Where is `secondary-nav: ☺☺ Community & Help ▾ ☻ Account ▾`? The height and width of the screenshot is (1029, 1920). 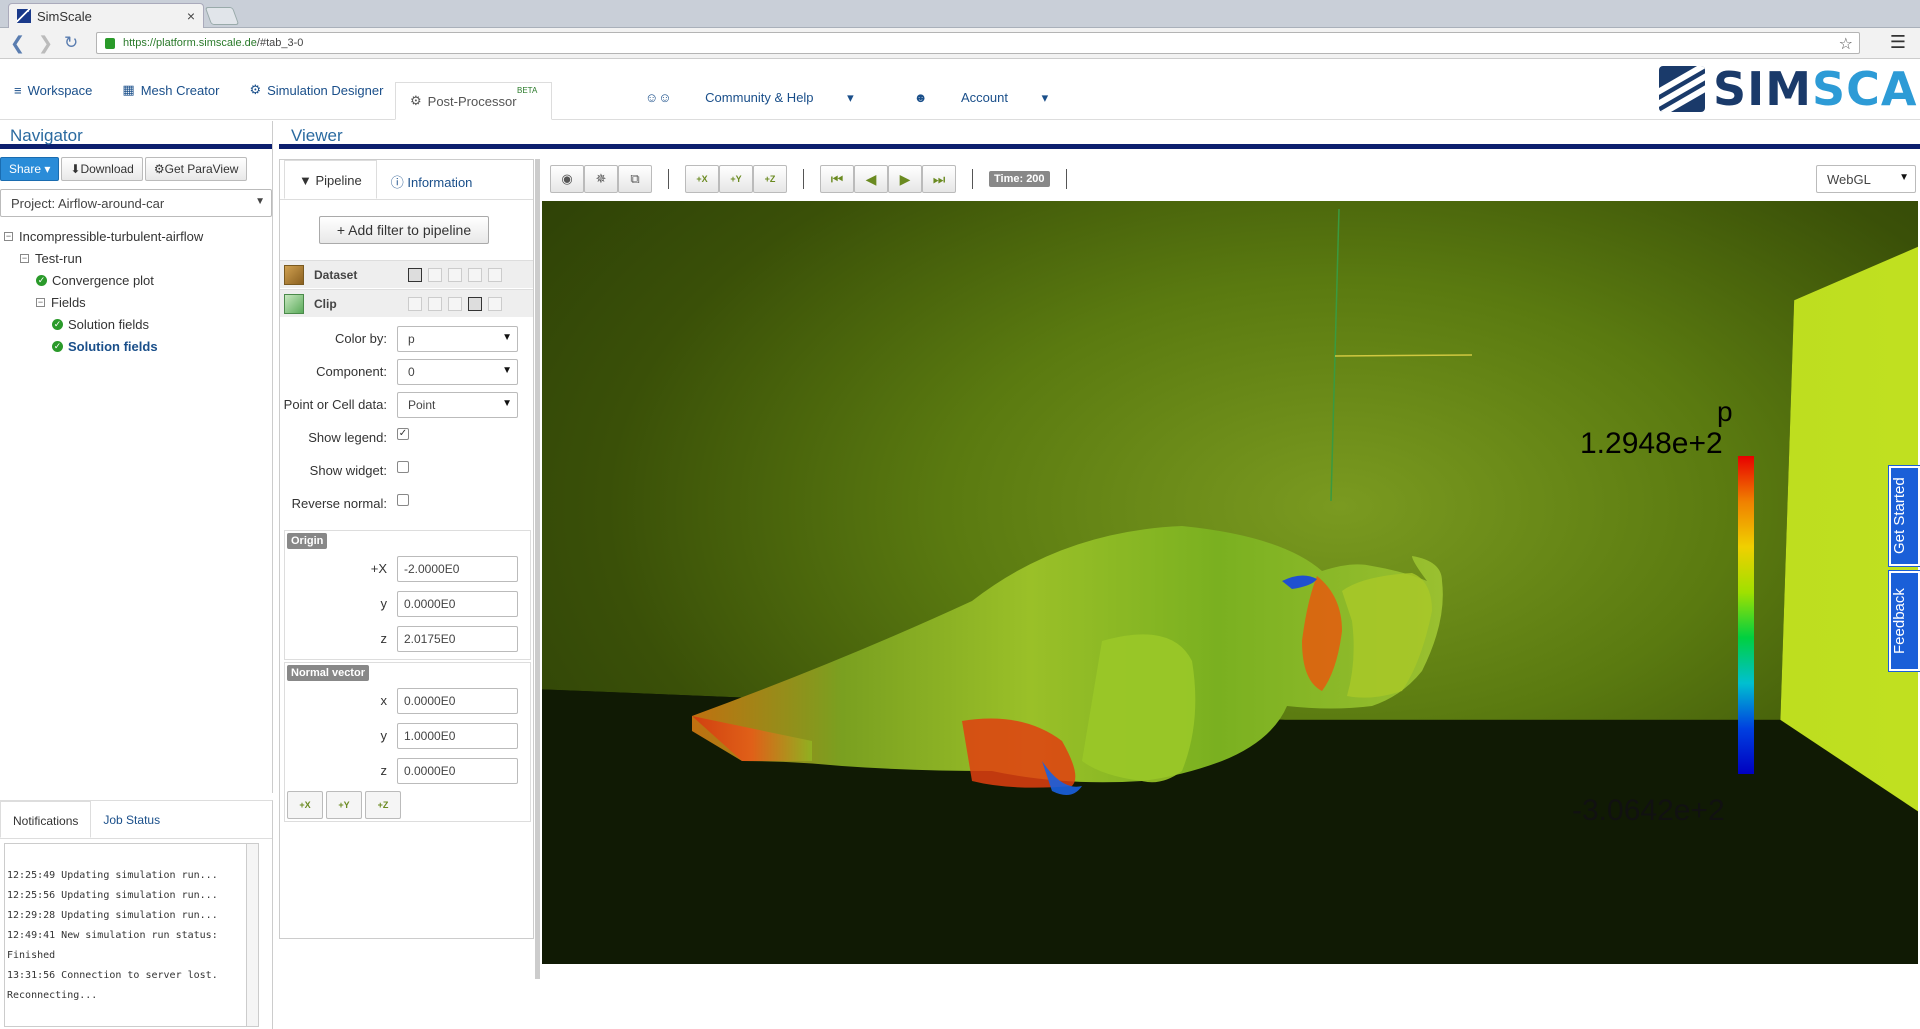 secondary-nav: ☺☺ Community & Help ▾ ☻ Account ▾ is located at coordinates (876, 98).